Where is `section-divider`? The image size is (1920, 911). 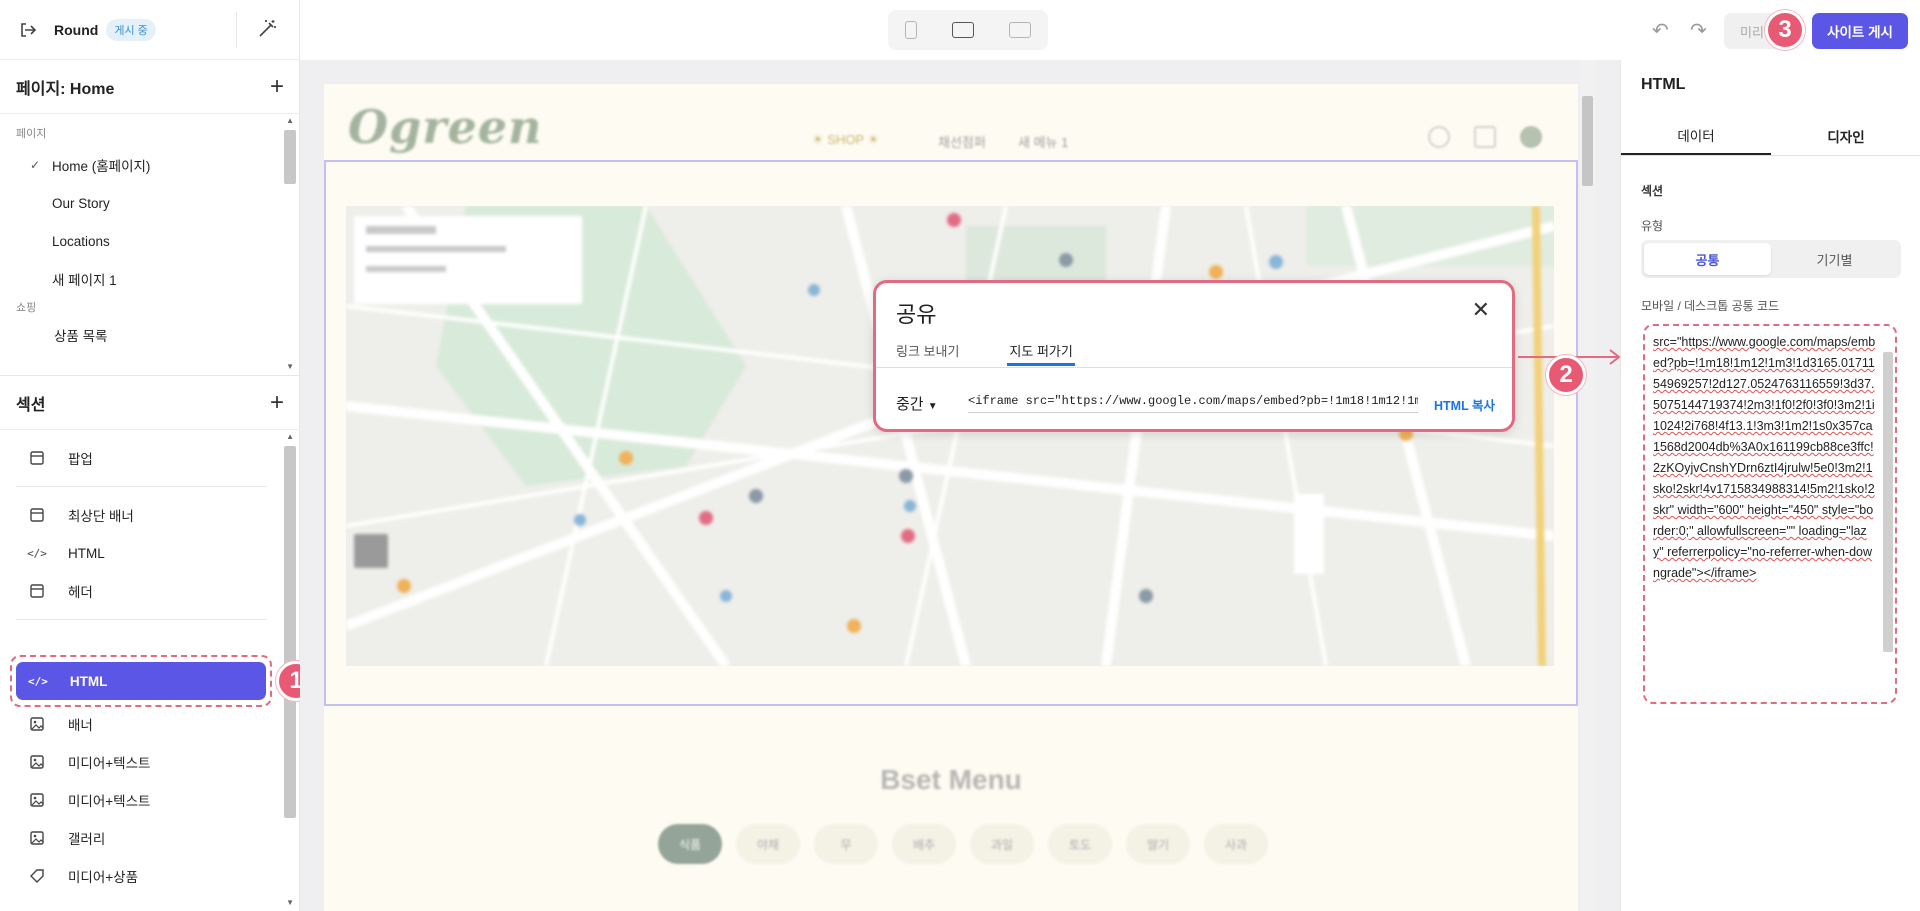
section-divider is located at coordinates (141, 619).